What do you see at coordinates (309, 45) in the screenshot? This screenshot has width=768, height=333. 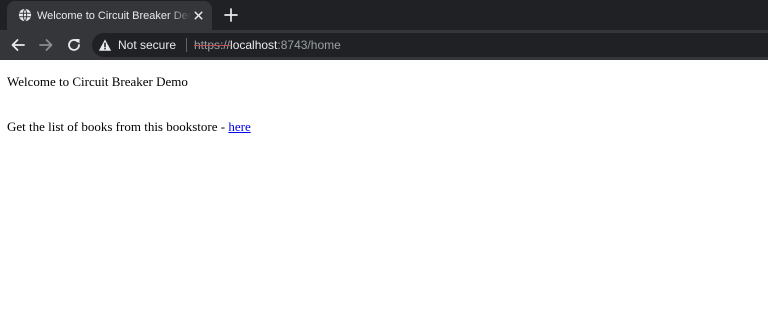 I see `url-path: :8743/home` at bounding box center [309, 45].